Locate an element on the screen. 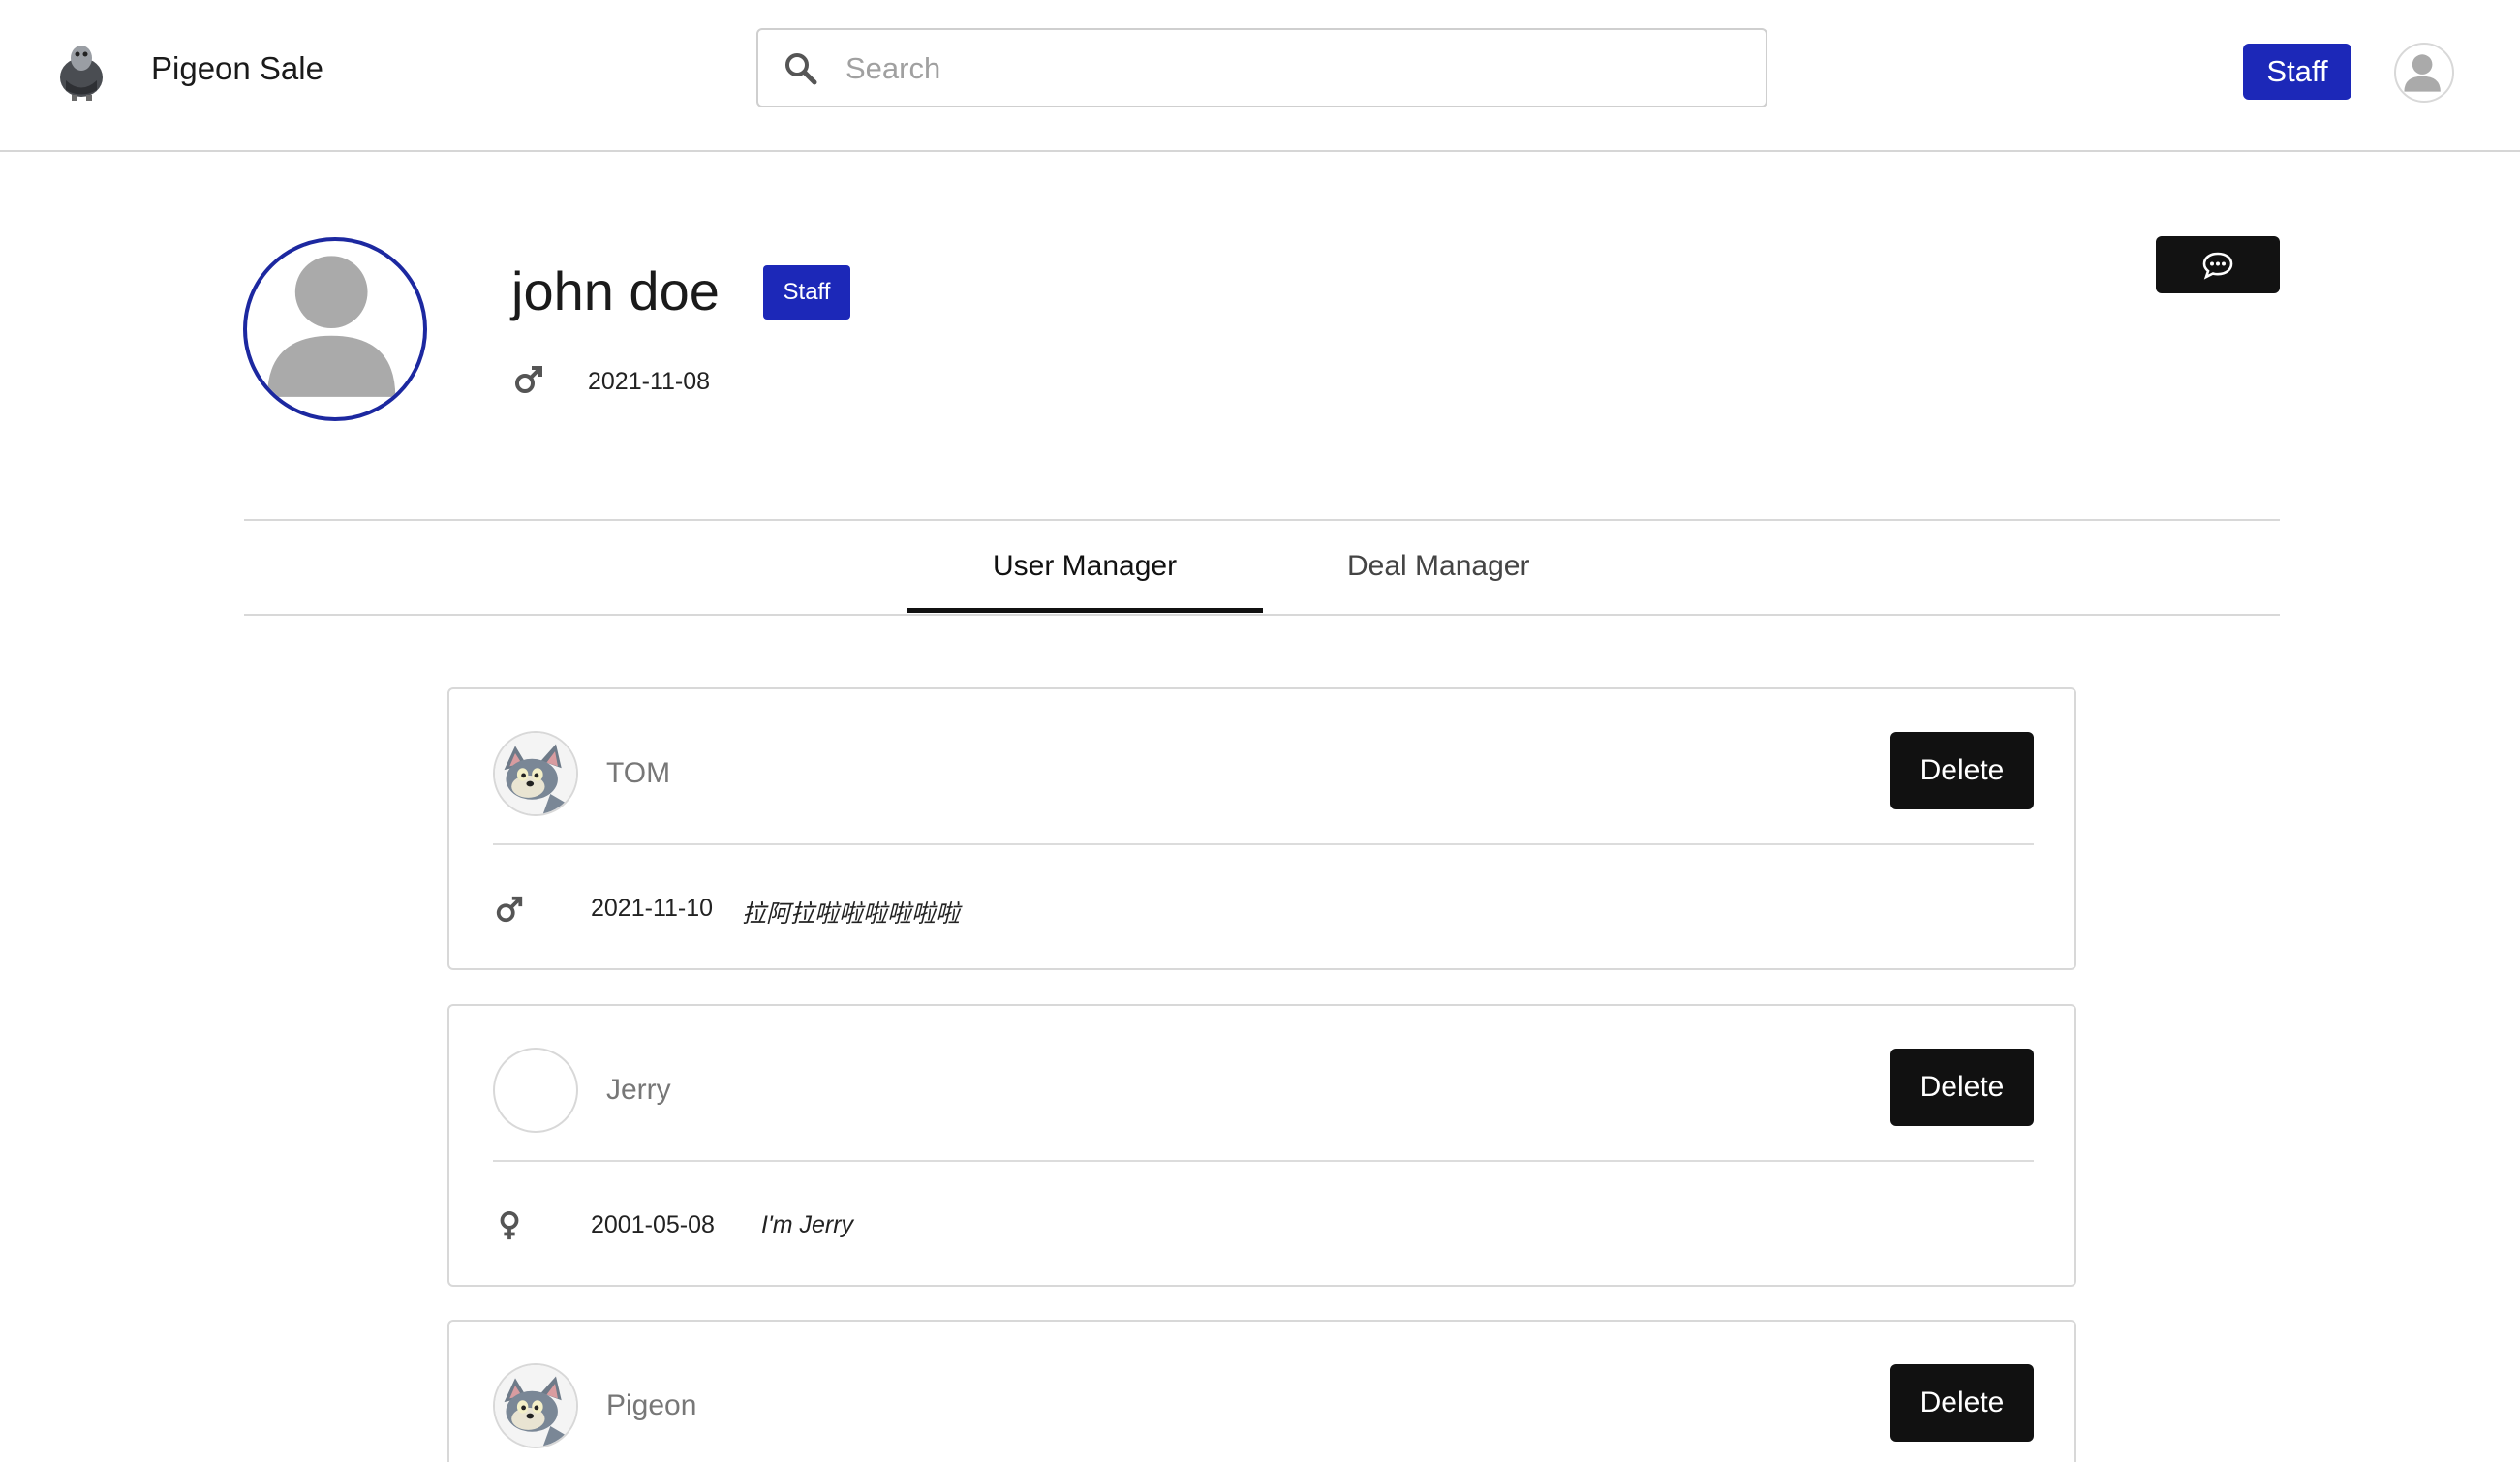 The height and width of the screenshot is (1462, 2520). role-badge: Staff is located at coordinates (807, 293).